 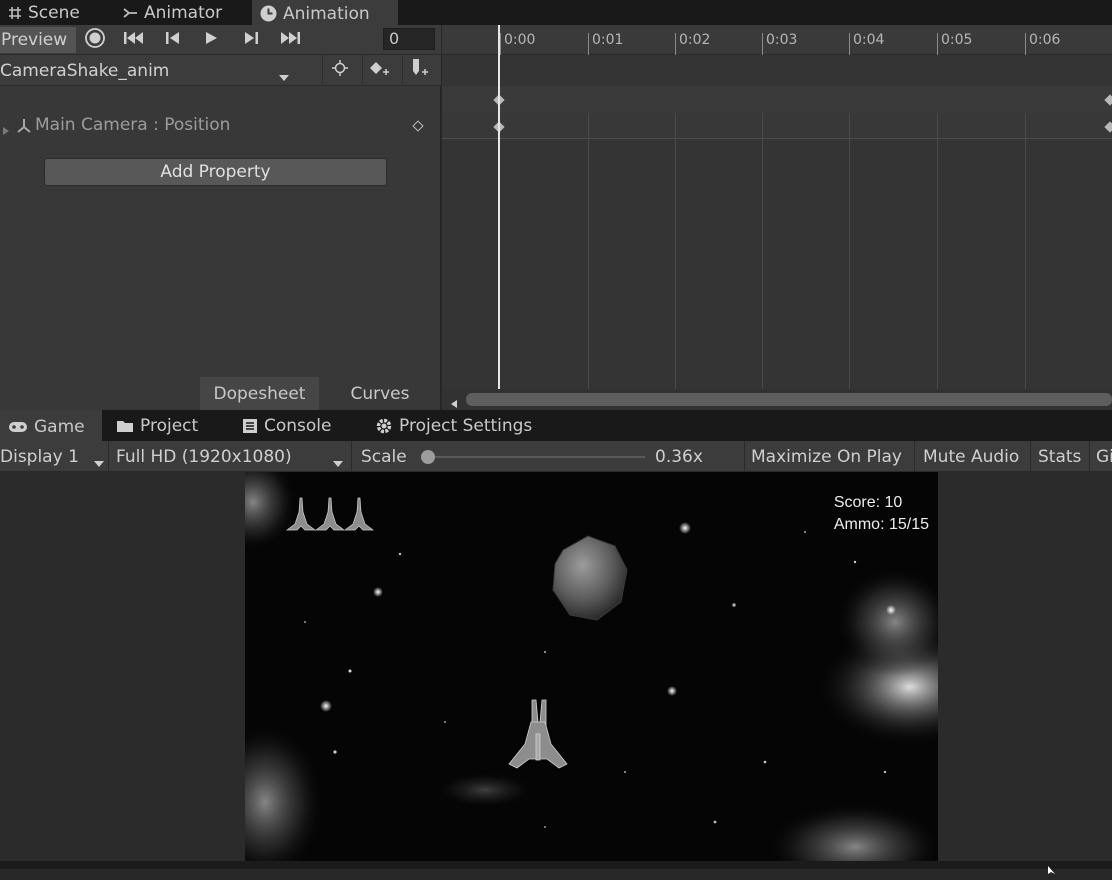 What do you see at coordinates (215, 172) in the screenshot?
I see `add-property-button: Add Property` at bounding box center [215, 172].